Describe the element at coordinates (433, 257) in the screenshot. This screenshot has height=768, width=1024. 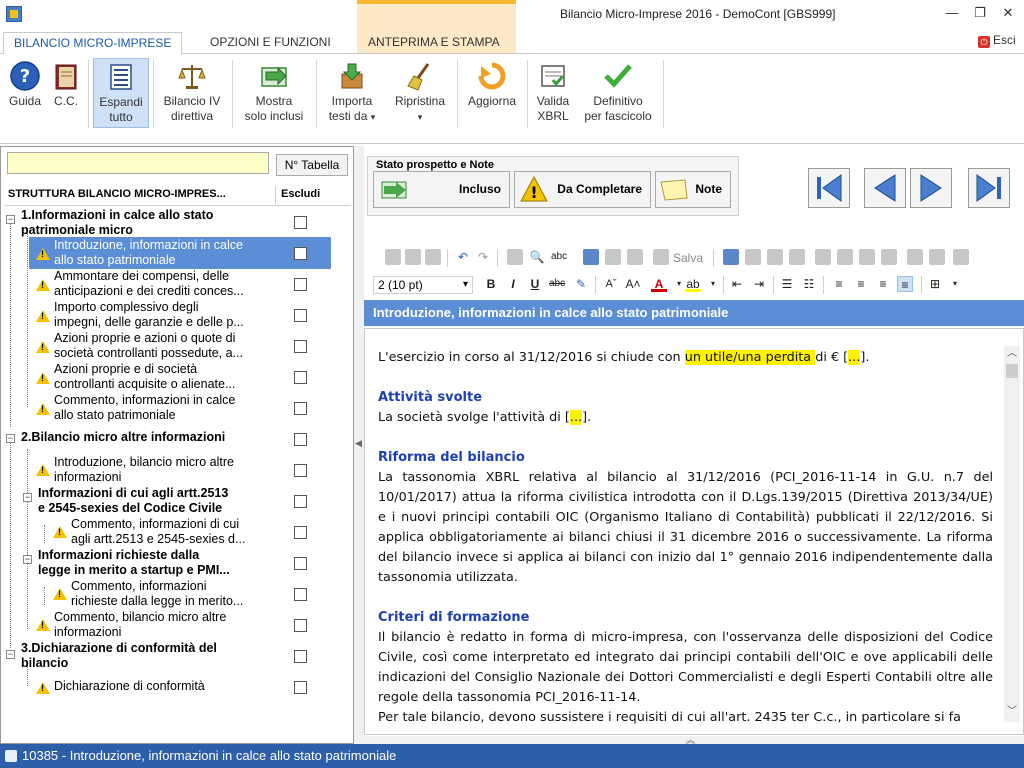
I see `paste-icon` at that location.